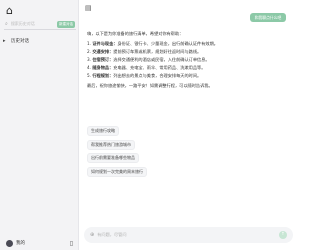  Describe the element at coordinates (4, 40) in the screenshot. I see `history-icon: ▸` at that location.